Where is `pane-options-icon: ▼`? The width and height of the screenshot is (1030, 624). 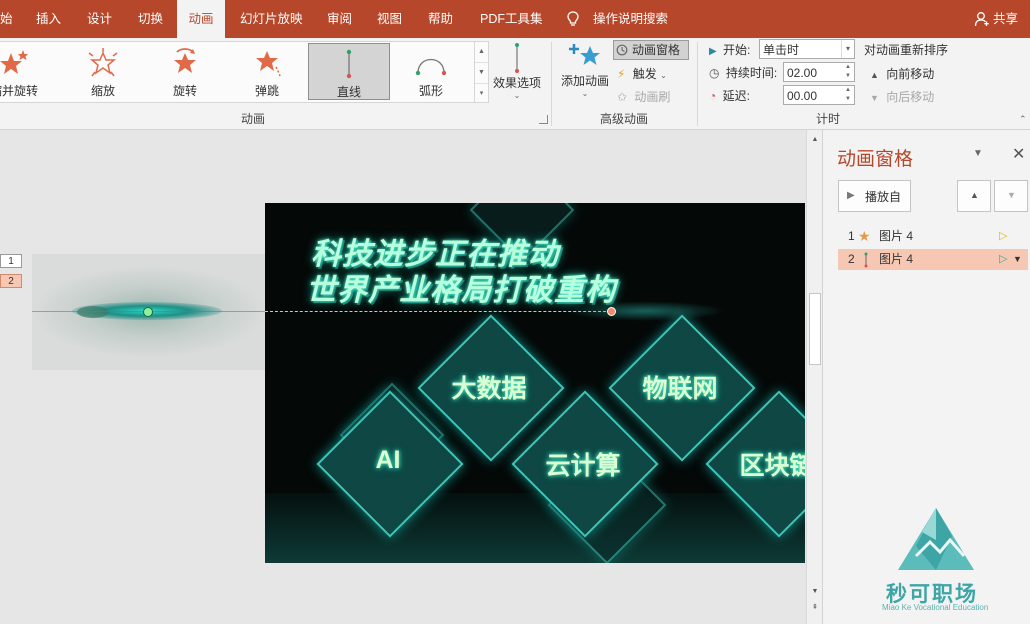 pane-options-icon: ▼ is located at coordinates (978, 153).